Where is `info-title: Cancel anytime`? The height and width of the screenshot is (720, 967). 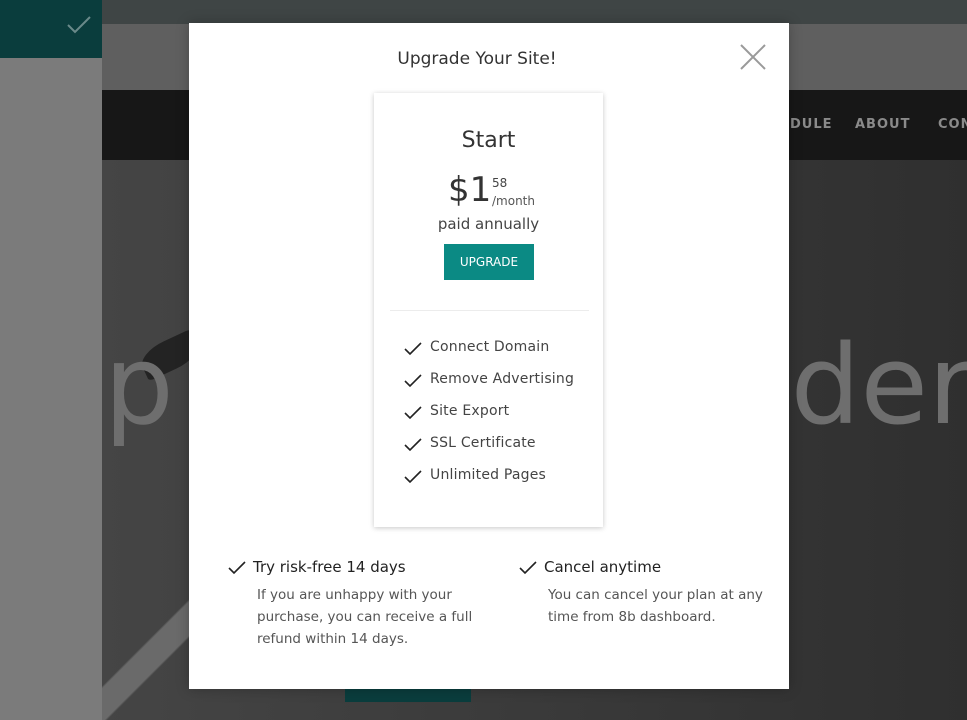
info-title: Cancel anytime is located at coordinates (603, 567).